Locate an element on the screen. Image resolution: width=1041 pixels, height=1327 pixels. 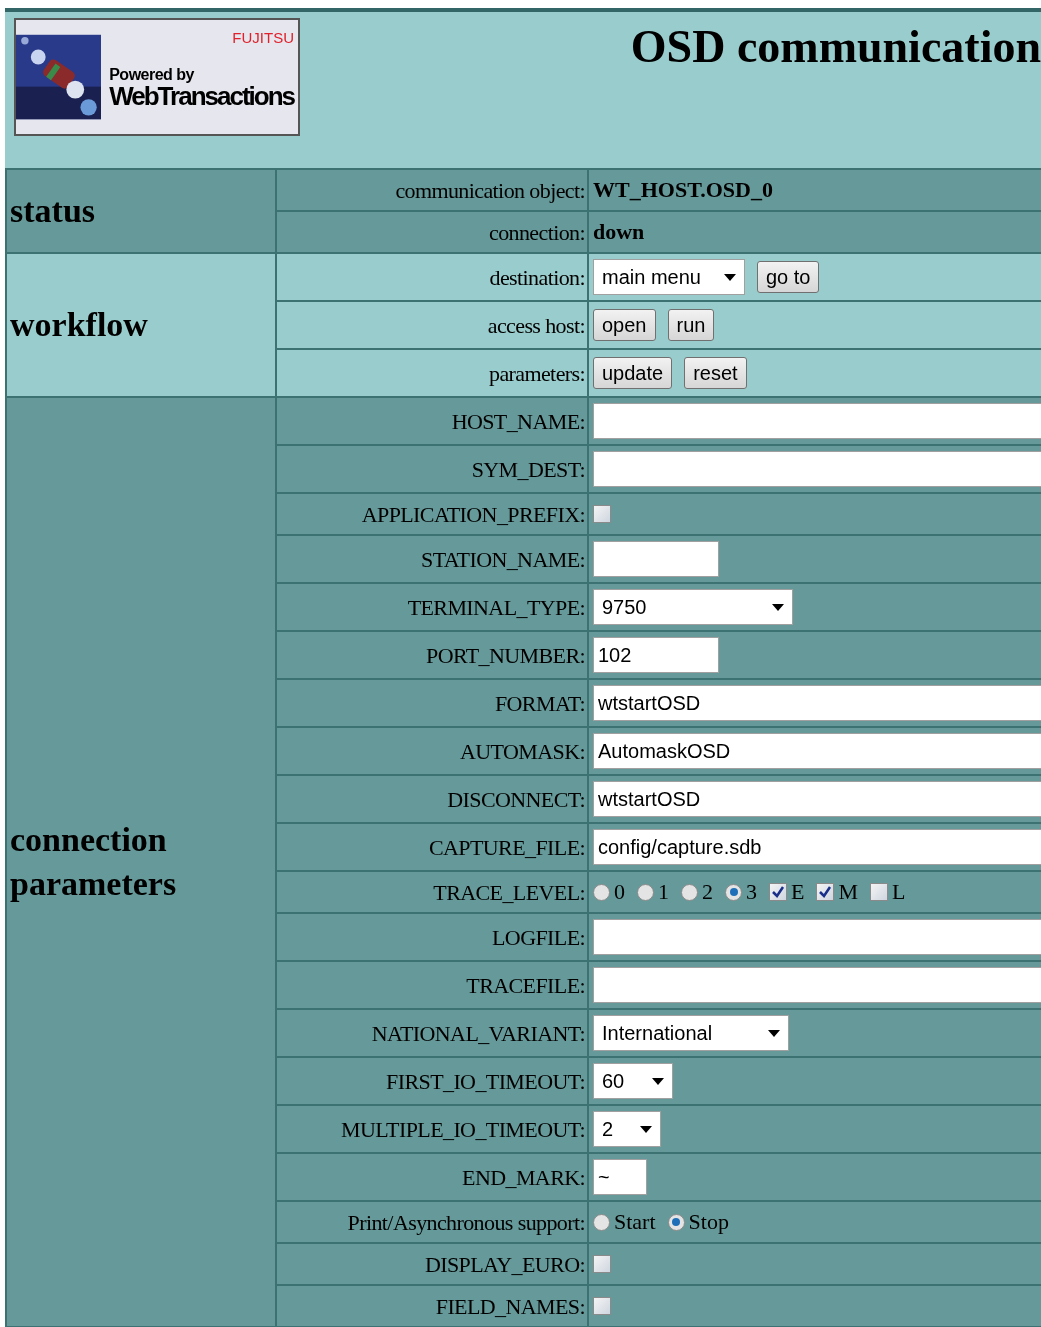
option-label: 3 is located at coordinates (751, 892).